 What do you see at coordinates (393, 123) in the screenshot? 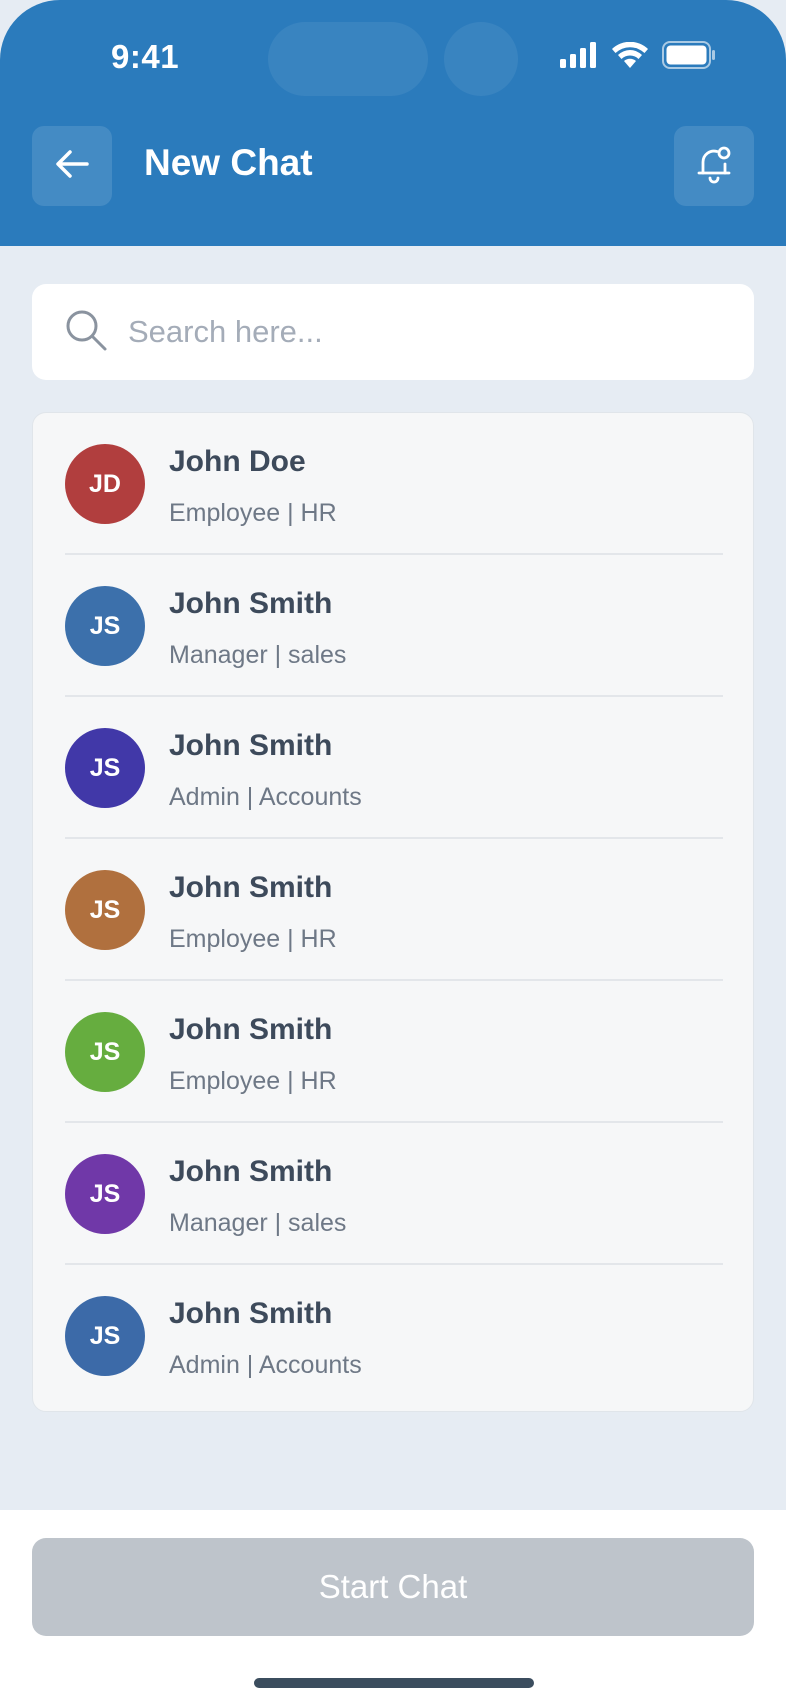
I see `app-header: 9:41 New Chat` at bounding box center [393, 123].